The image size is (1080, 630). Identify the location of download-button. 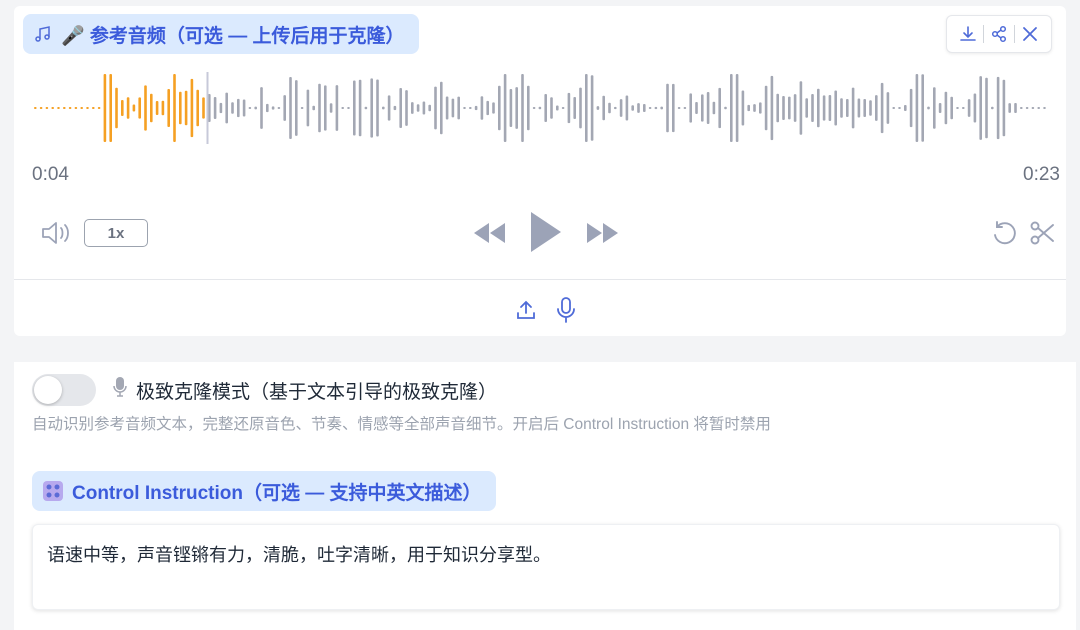
(968, 34).